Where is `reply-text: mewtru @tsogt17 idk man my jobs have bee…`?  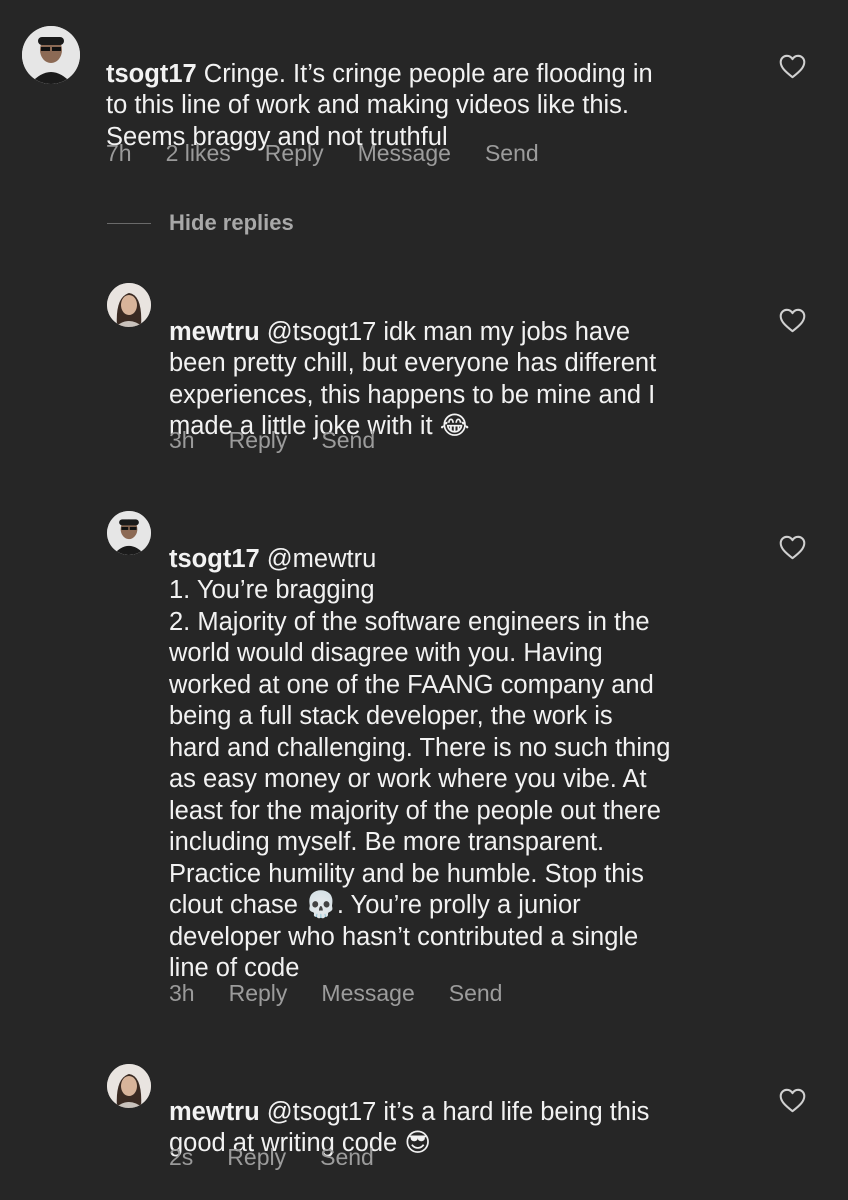 reply-text: mewtru @tsogt17 idk man my jobs have bee… is located at coordinates (469, 364).